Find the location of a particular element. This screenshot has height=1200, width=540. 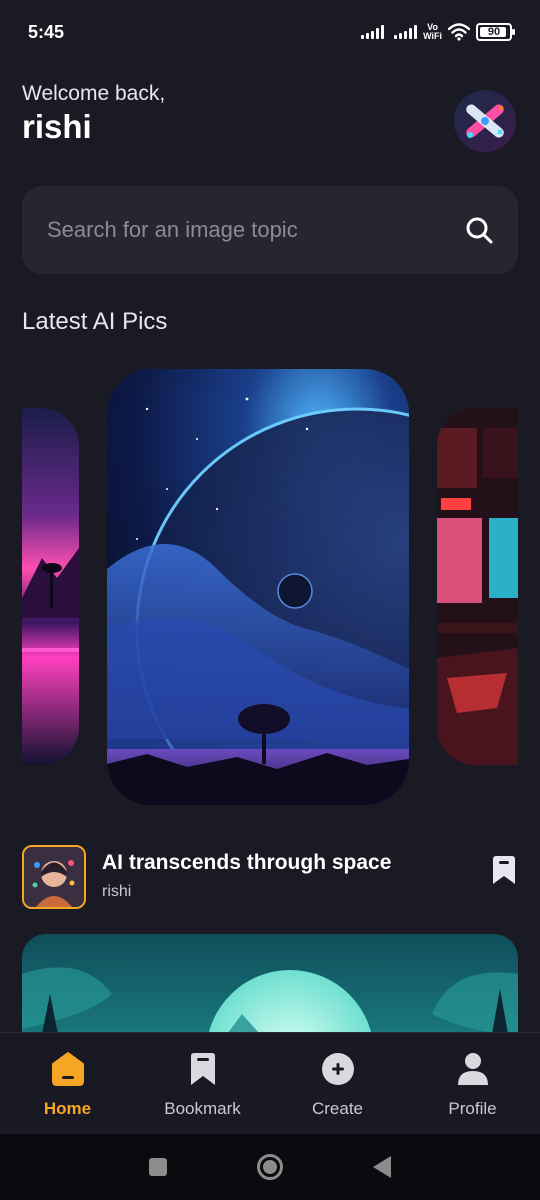

greeting: Welcome back, rishi is located at coordinates (93, 114).